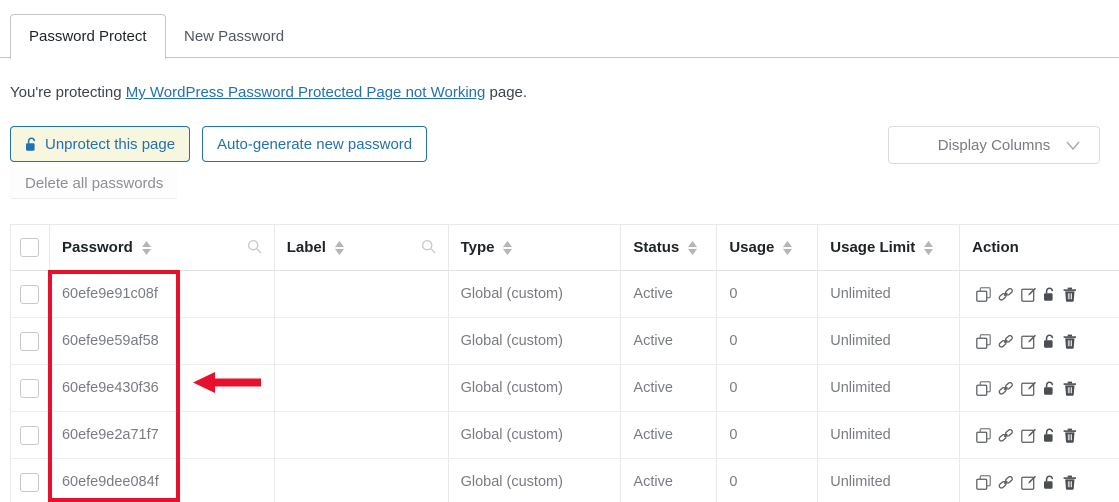 This screenshot has height=502, width=1119. I want to click on description-suffix: page., so click(506, 92).